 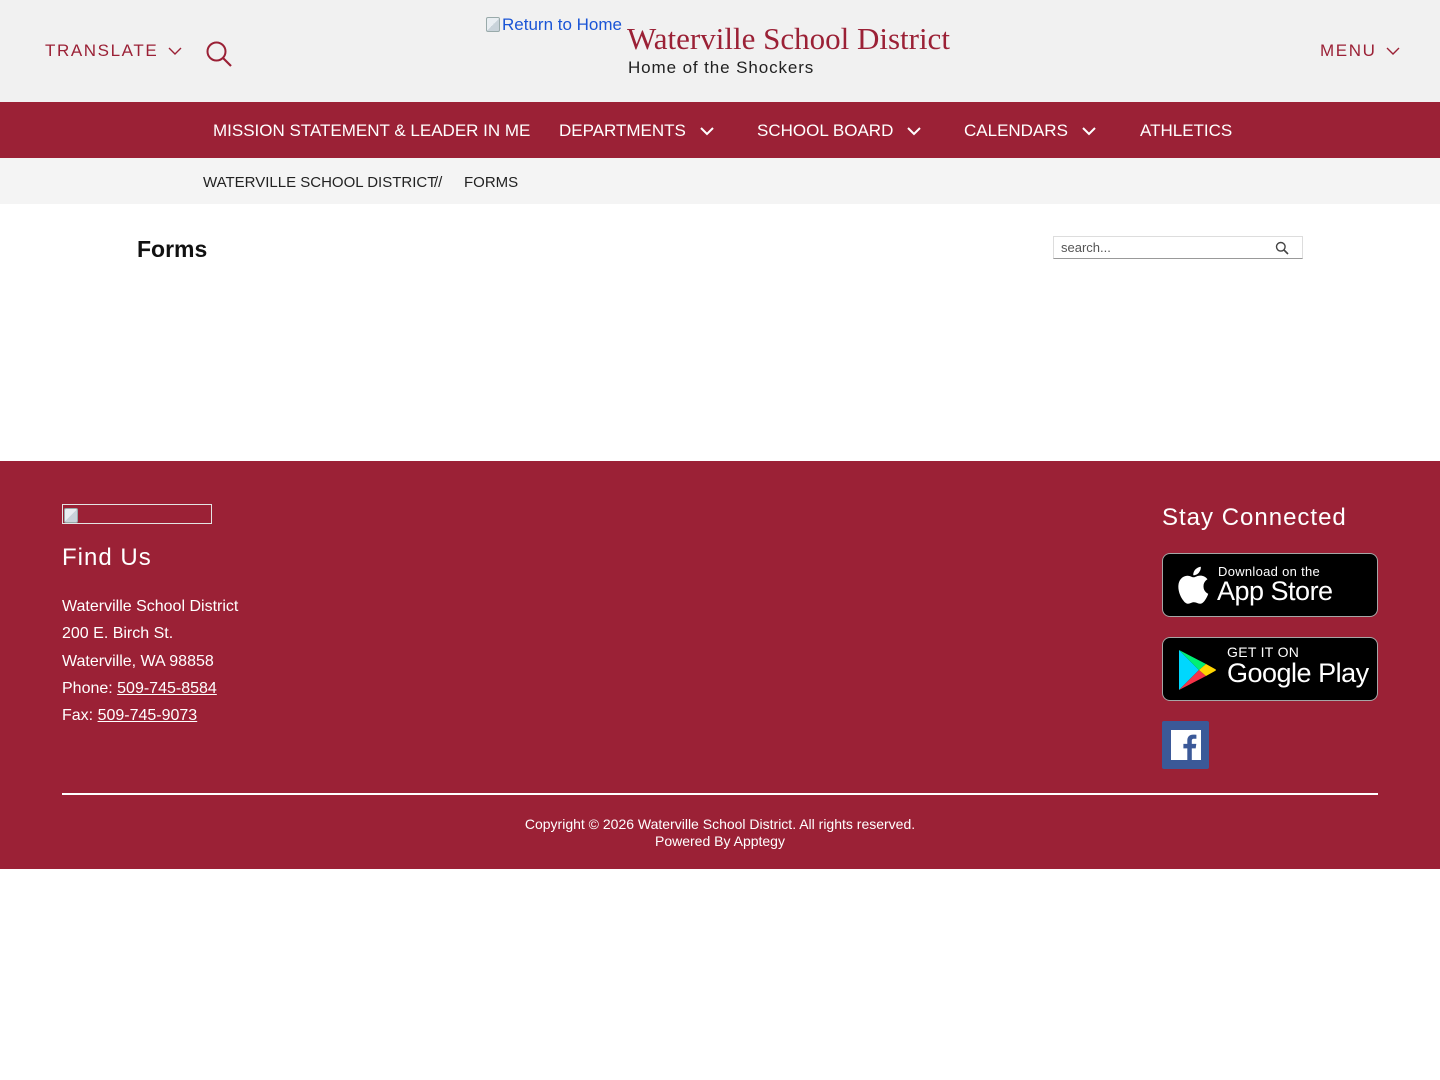 I want to click on google-play-badge: GET IT ON Google Play, so click(x=1270, y=669).